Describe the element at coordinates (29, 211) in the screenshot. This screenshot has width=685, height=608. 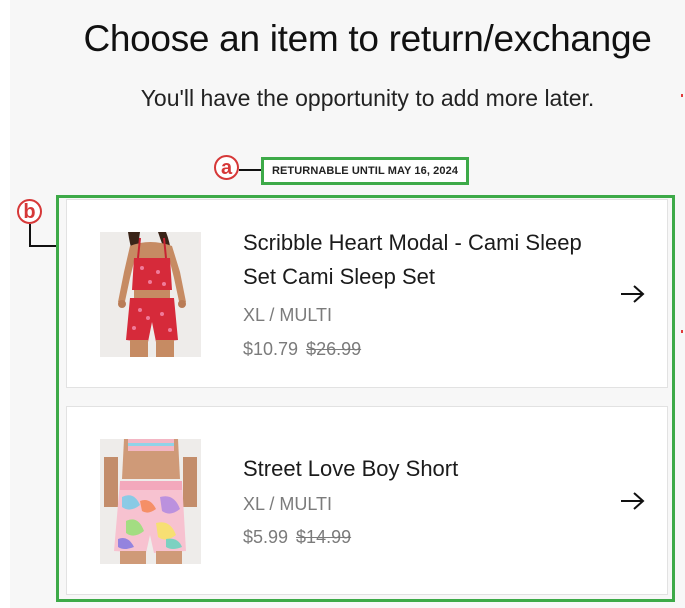
I see `annotation-marker-b: b` at that location.